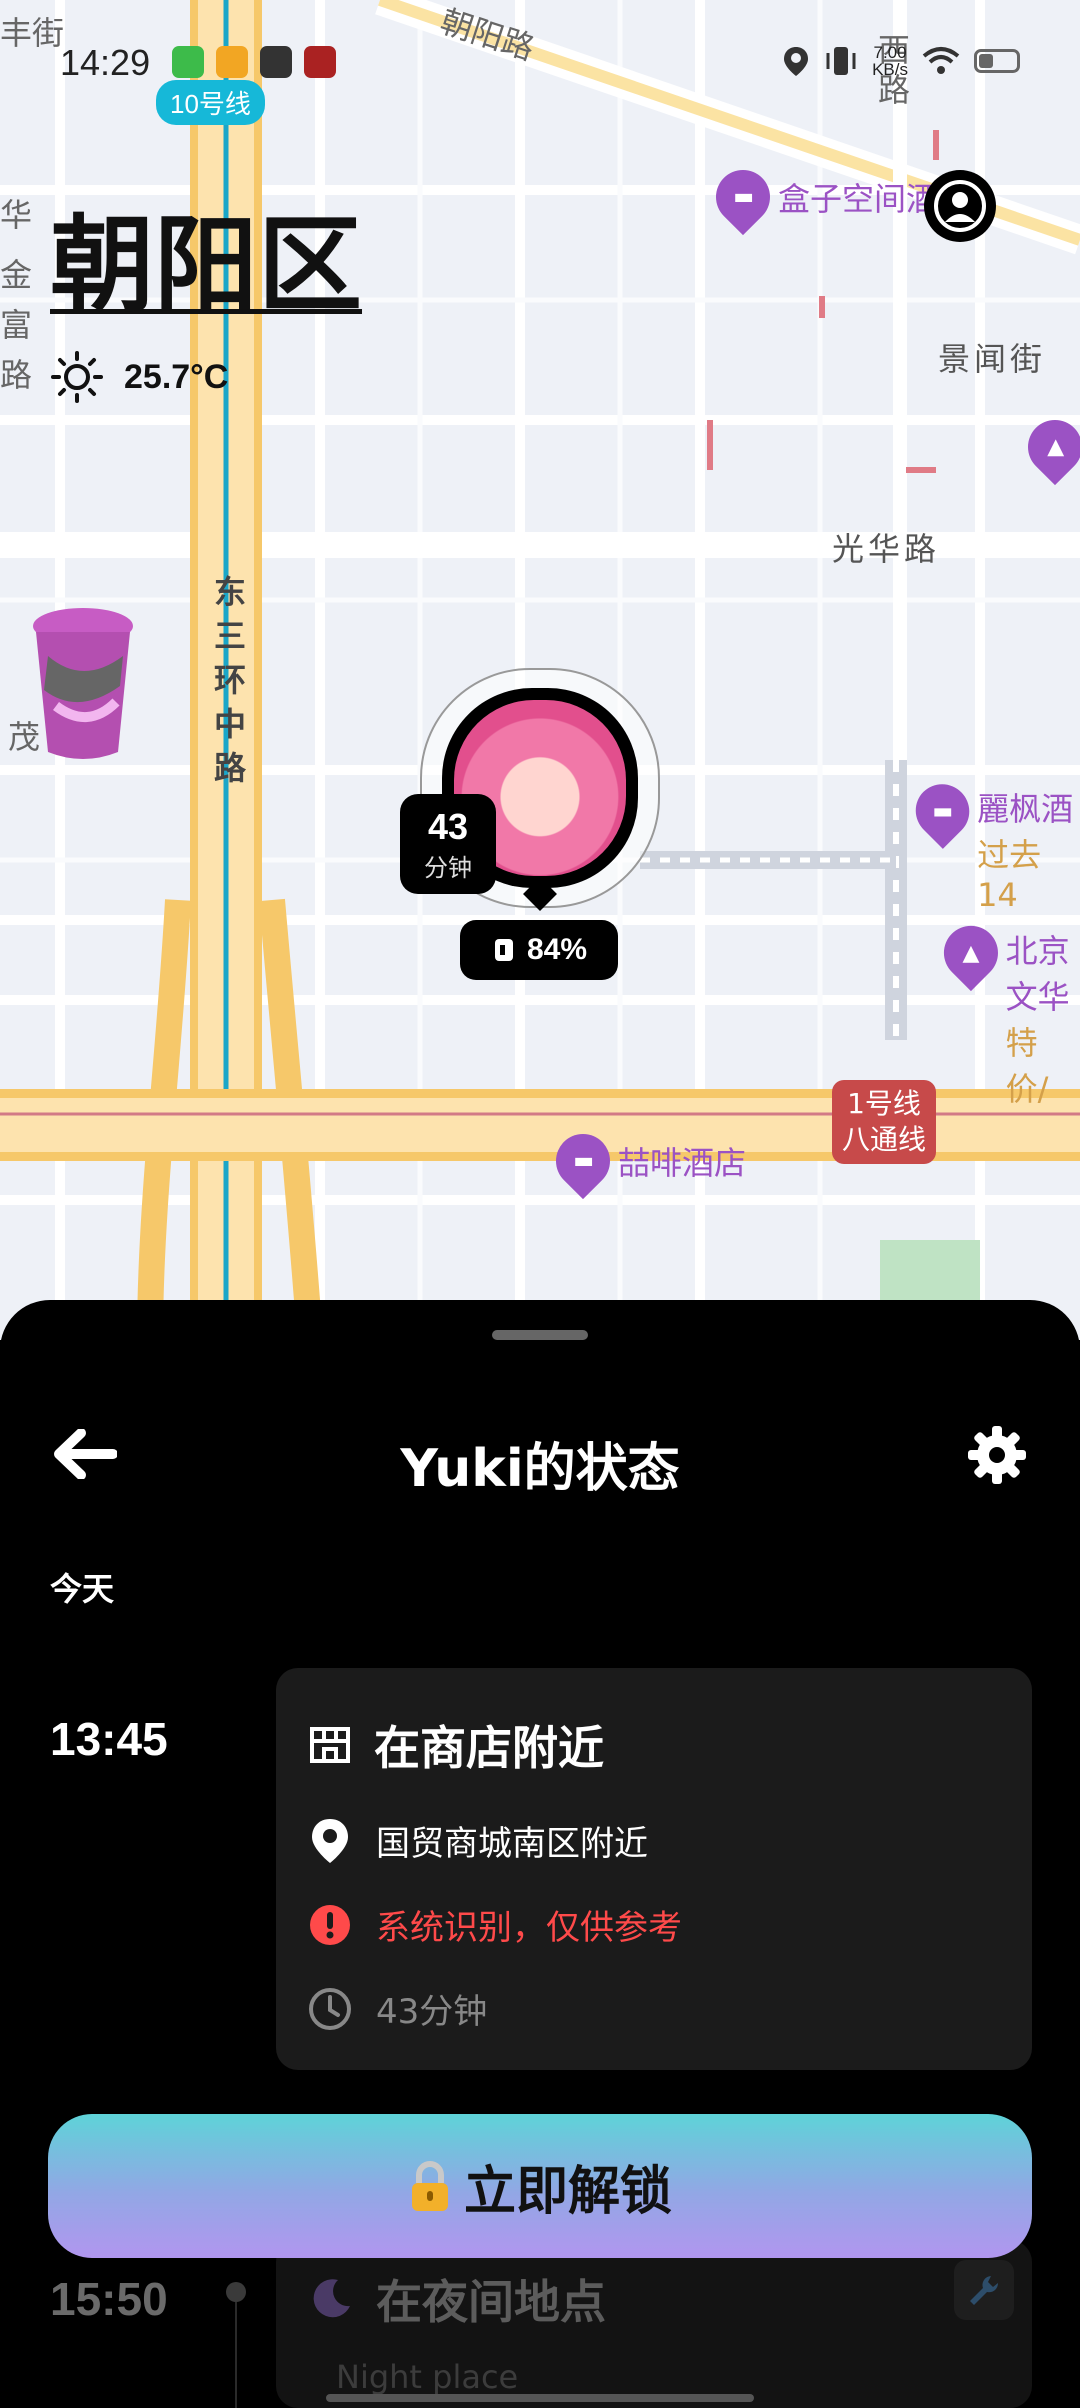  I want to click on wrench-button, so click(984, 2290).